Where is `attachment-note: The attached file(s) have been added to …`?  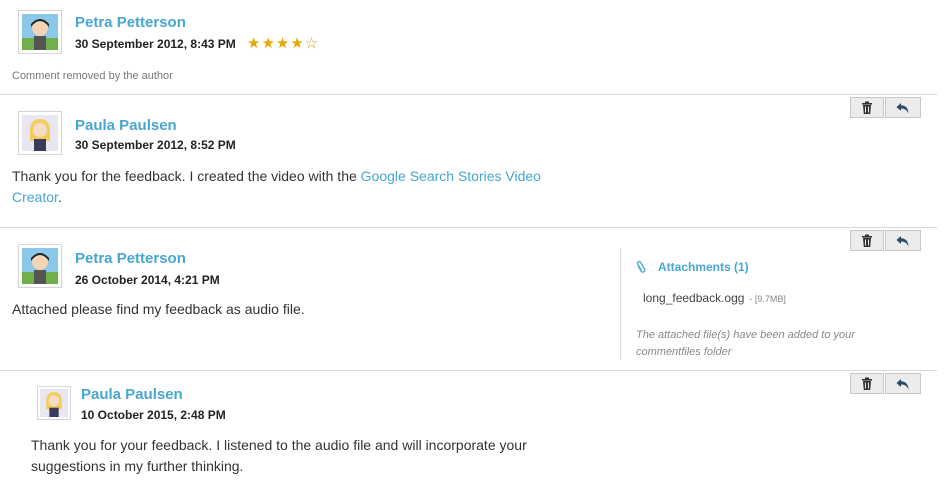
attachment-note: The attached file(s) have been added to … is located at coordinates (745, 343).